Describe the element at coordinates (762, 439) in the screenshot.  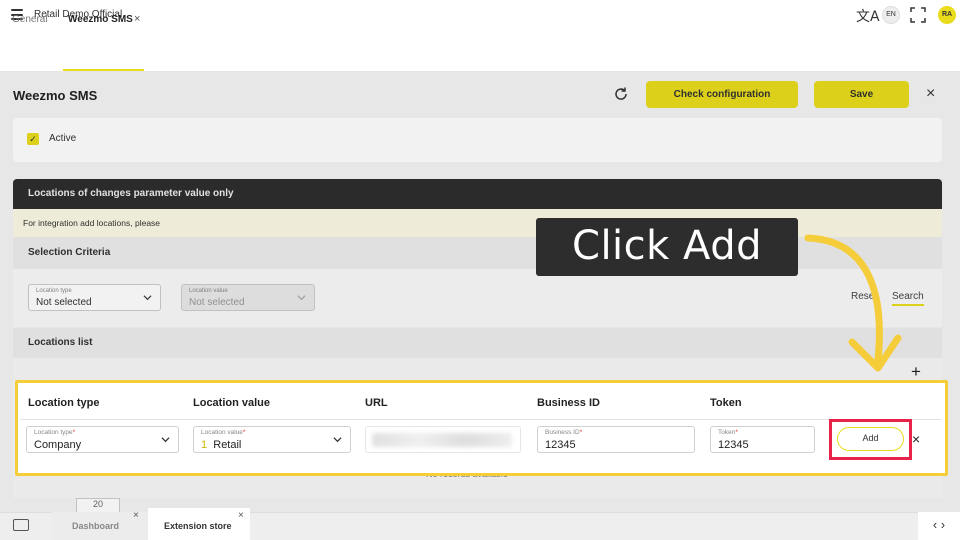
I see `token-field: Token* 12345` at that location.